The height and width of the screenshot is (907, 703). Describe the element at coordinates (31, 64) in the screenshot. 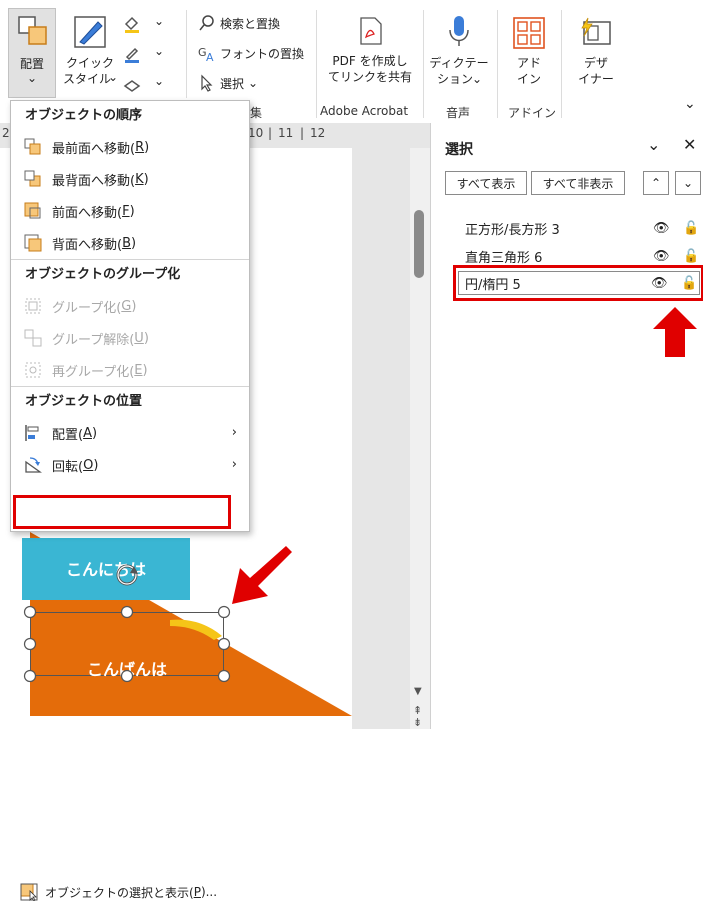

I see `arrange-label: 配置` at that location.